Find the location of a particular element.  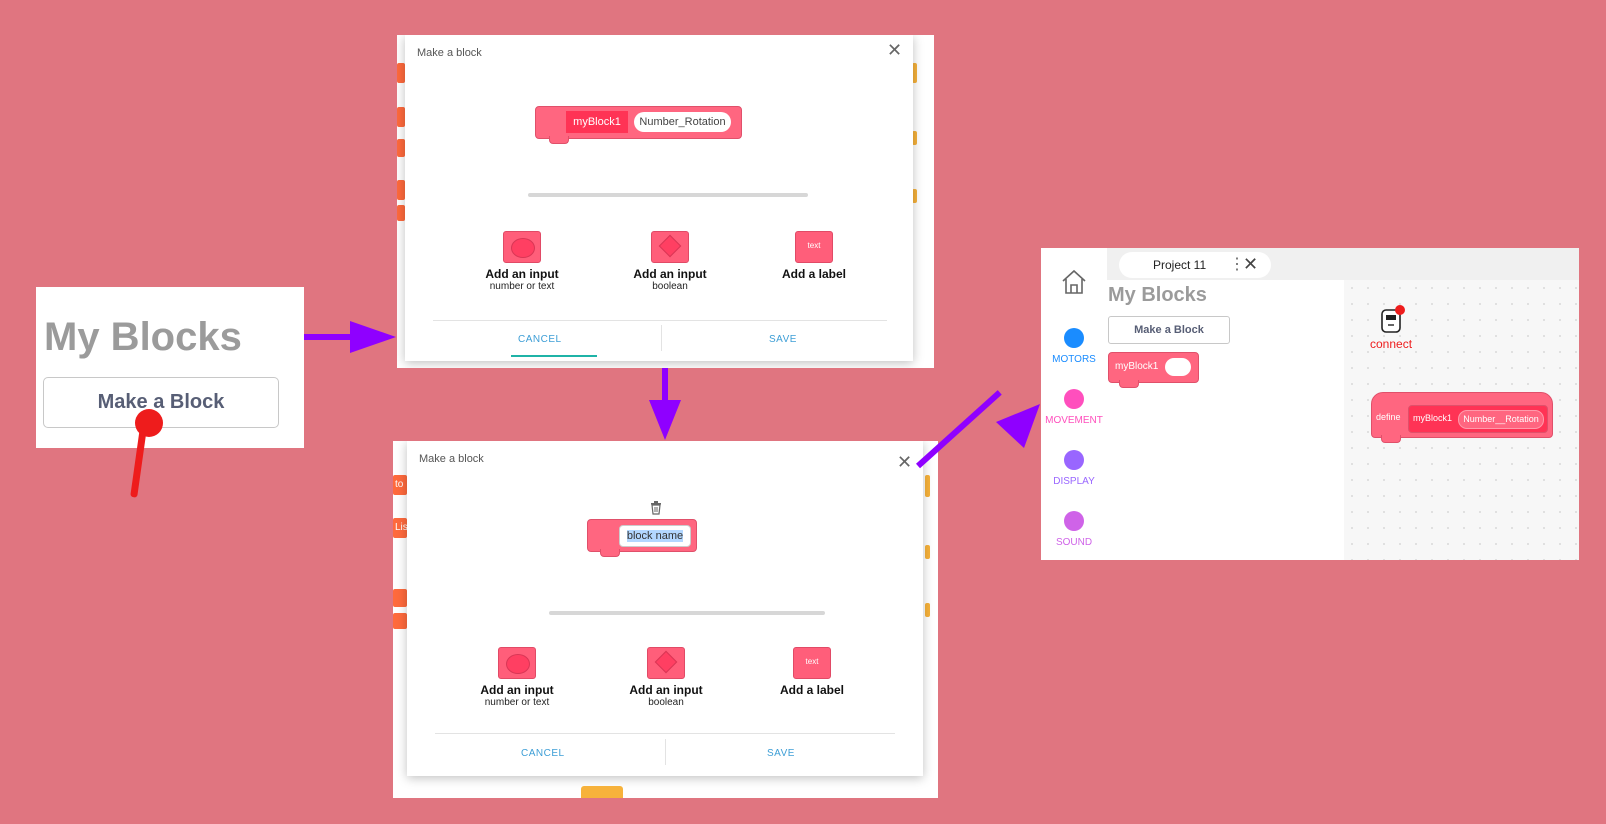

arrow-to-dialog1 is located at coordinates (329, 337).